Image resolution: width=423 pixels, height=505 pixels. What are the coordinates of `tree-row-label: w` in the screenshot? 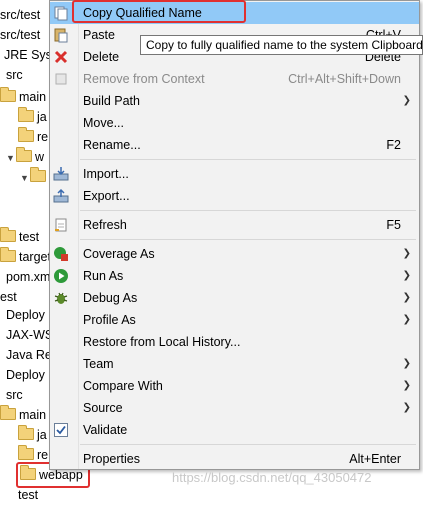 It's located at (40, 157).